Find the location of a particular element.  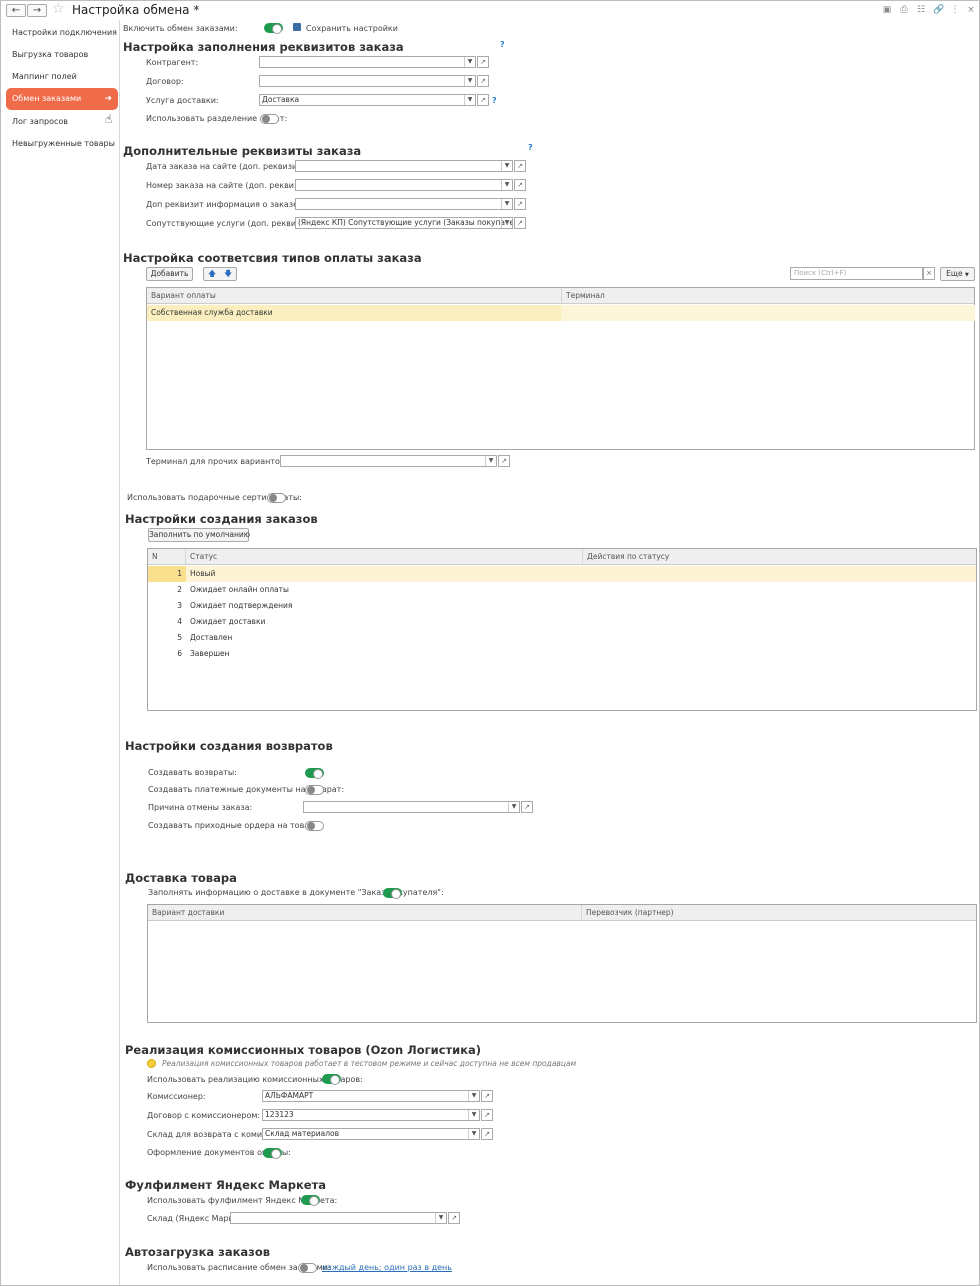

sidebar-item-label: Настройки подключения is located at coordinates (64, 32).